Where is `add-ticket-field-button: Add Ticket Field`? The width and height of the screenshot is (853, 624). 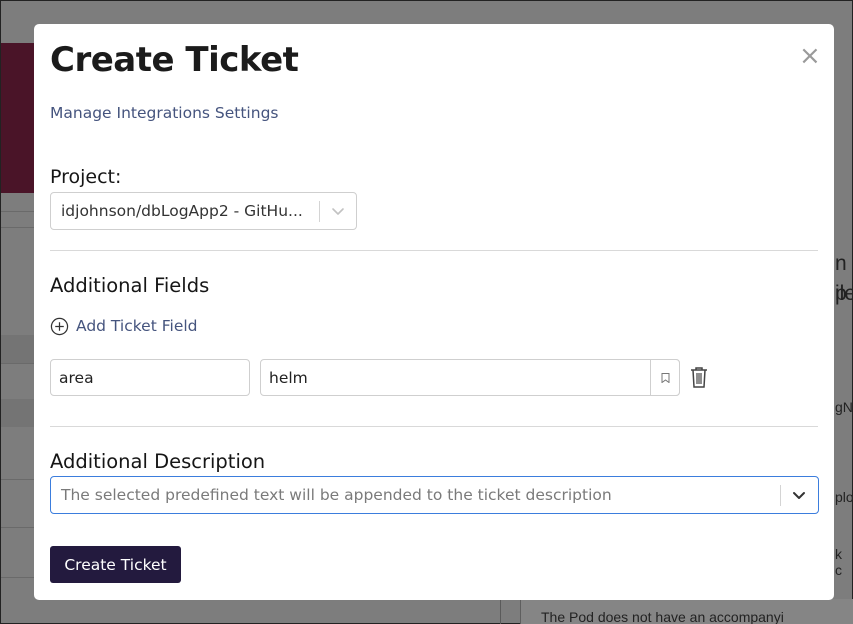
add-ticket-field-button: Add Ticket Field is located at coordinates (124, 326).